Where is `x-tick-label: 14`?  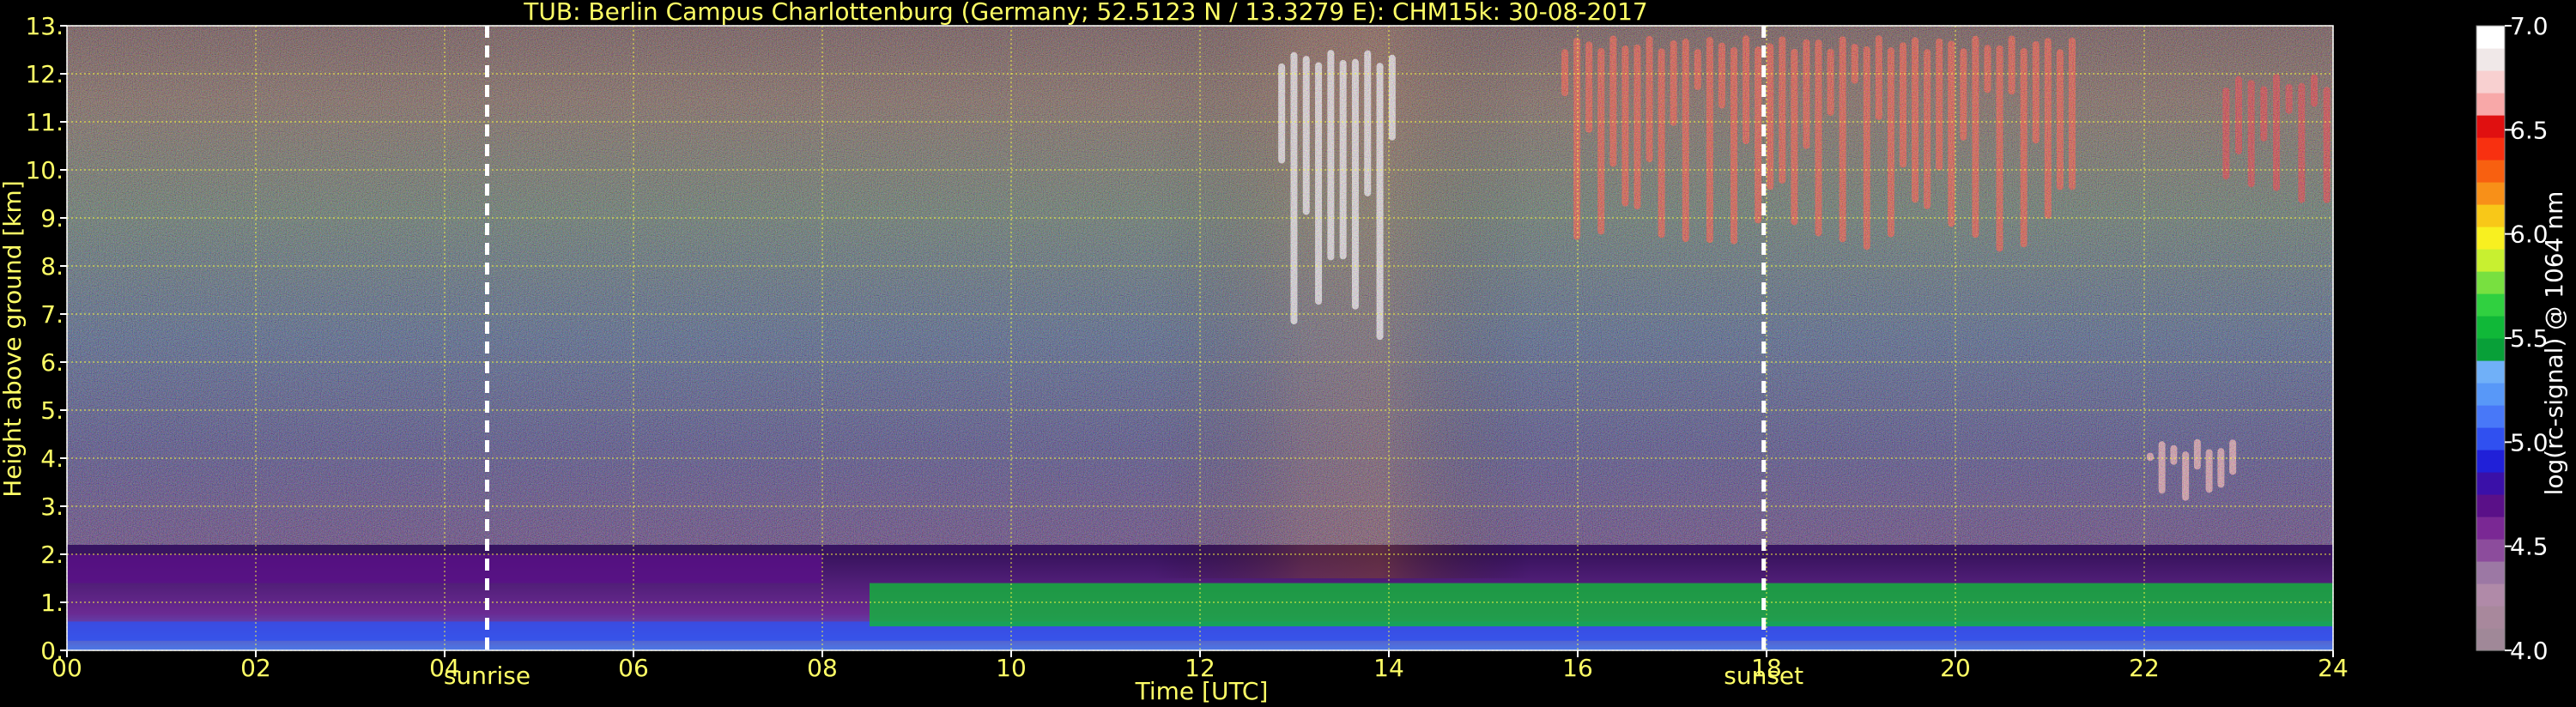
x-tick-label: 14 is located at coordinates (1388, 668).